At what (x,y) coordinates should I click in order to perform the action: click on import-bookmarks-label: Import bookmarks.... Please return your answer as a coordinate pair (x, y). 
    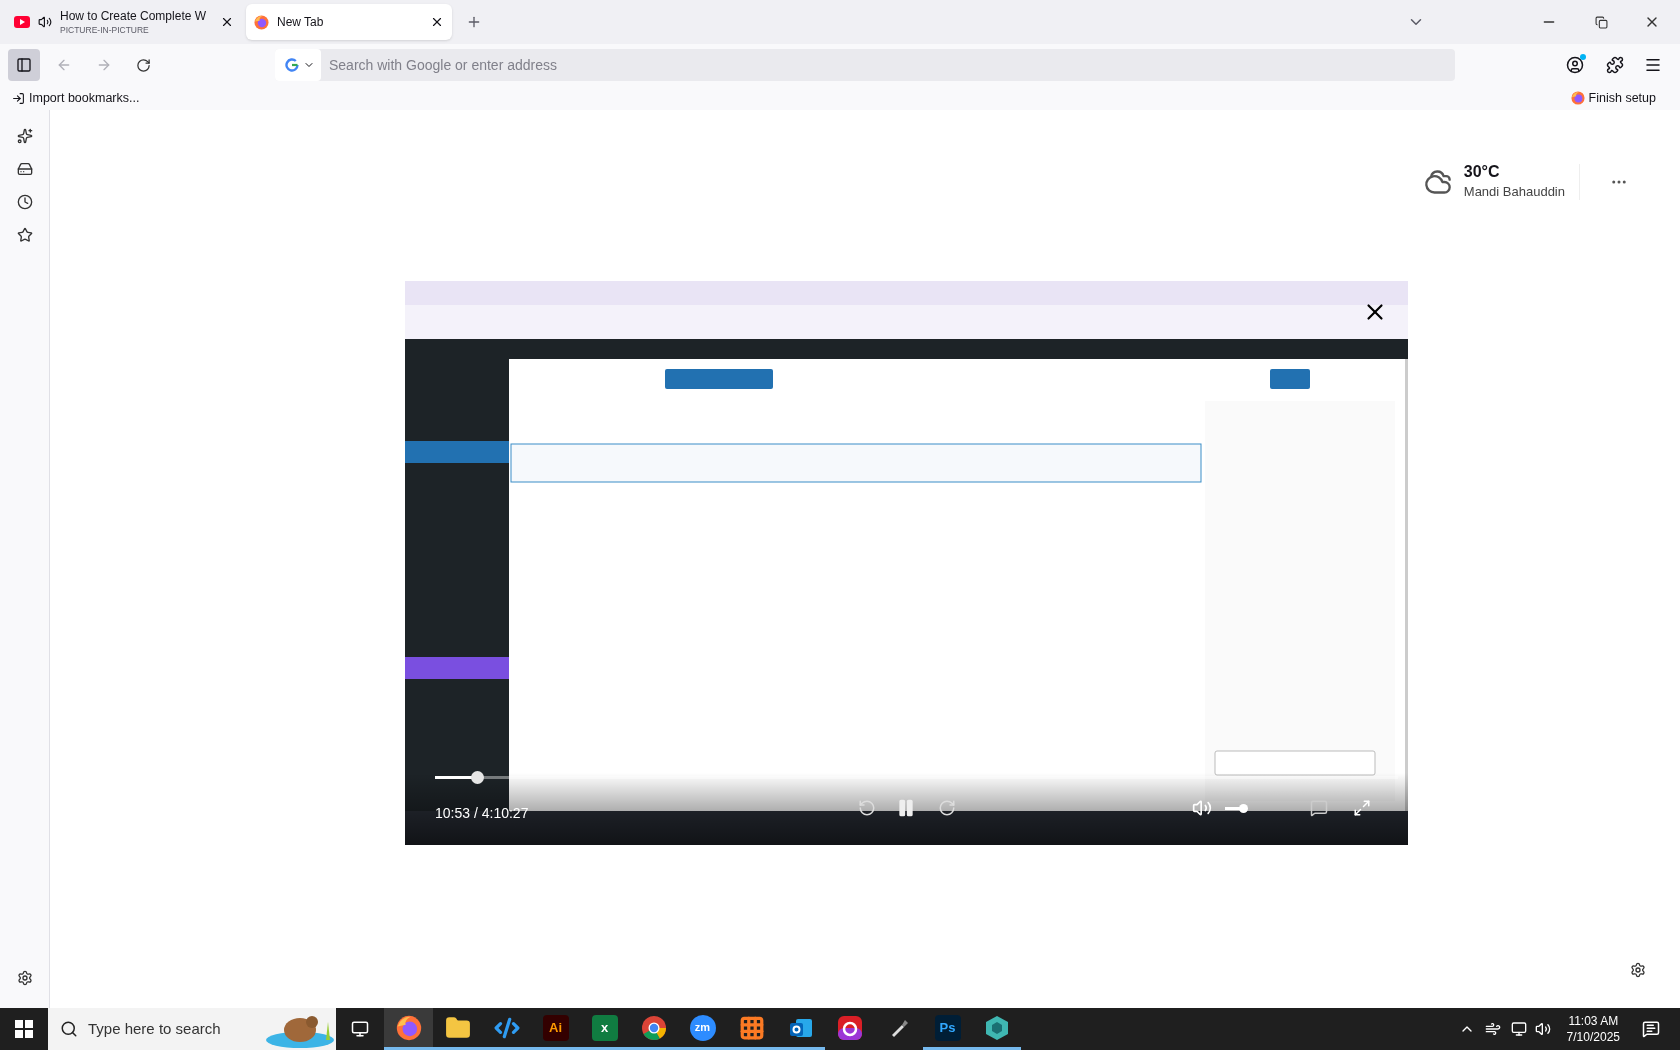
    Looking at the image, I should click on (84, 98).